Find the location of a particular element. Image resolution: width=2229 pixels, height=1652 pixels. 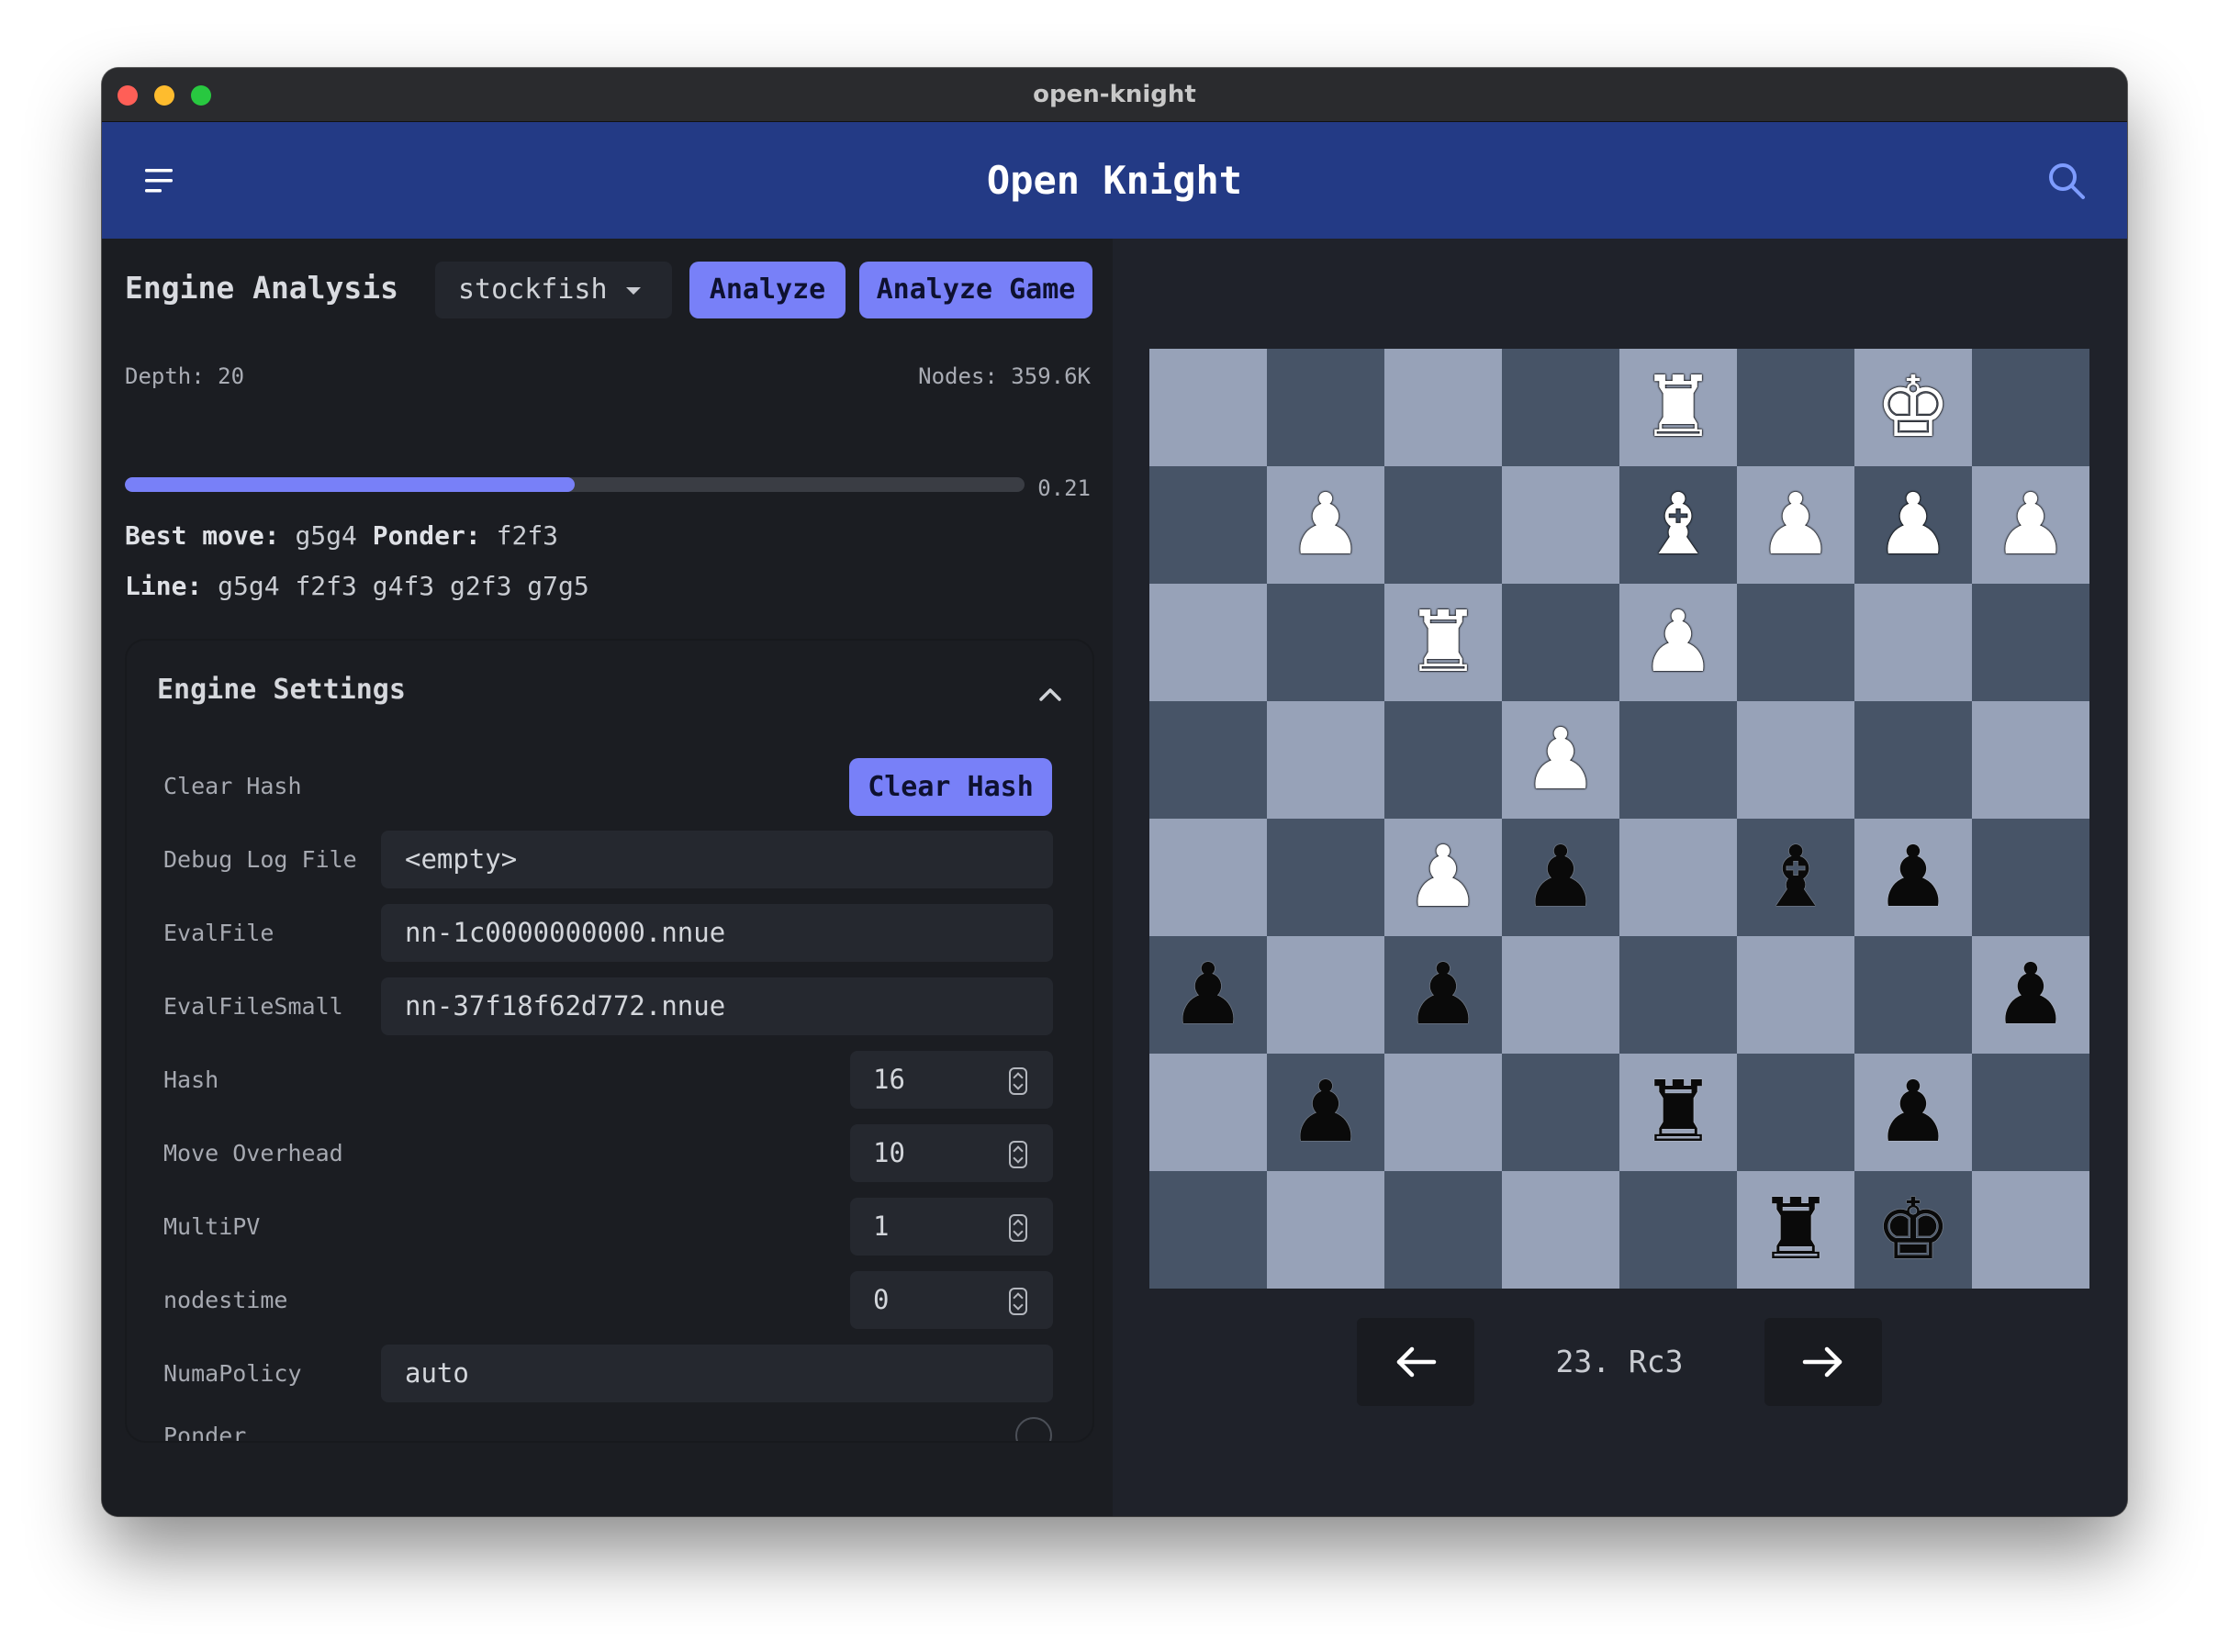

clear-hash-button: Clear Hash is located at coordinates (951, 787).